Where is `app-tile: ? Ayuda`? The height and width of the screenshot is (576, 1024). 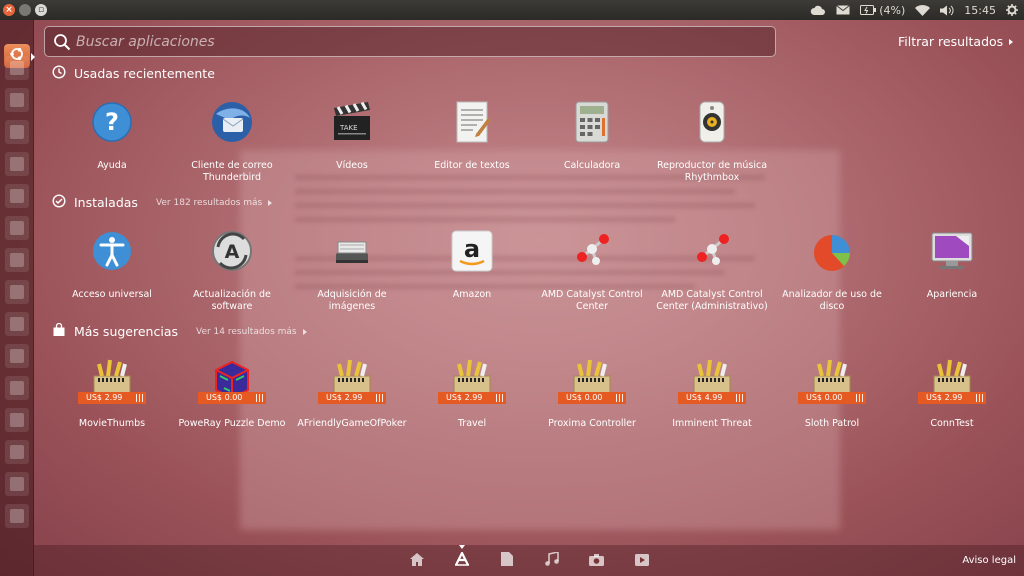 app-tile: ? Ayuda is located at coordinates (112, 135).